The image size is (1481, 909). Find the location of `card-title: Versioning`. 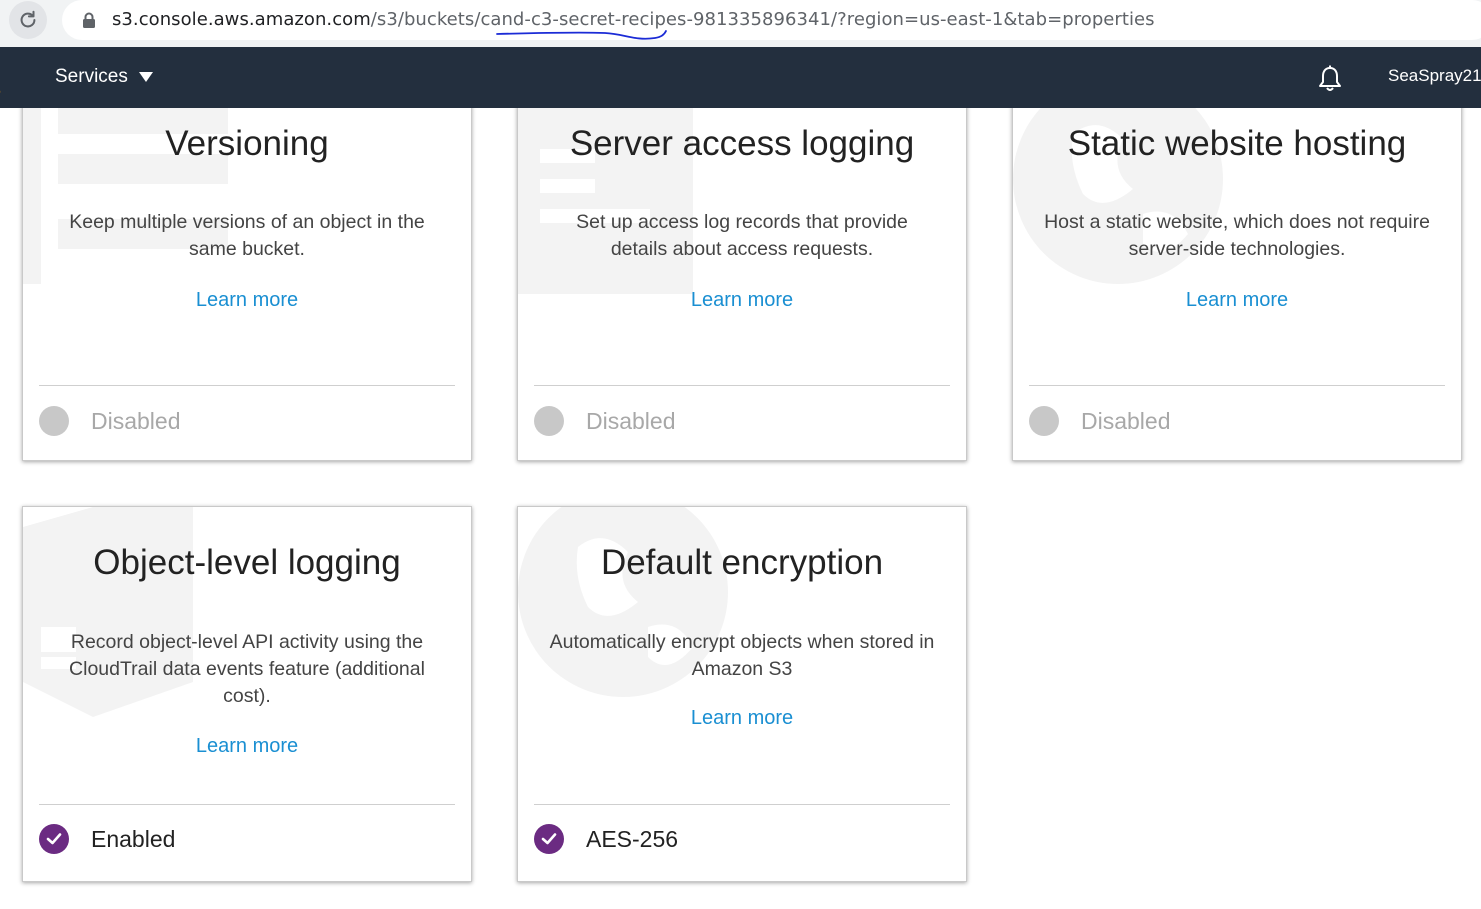

card-title: Versioning is located at coordinates (247, 143).